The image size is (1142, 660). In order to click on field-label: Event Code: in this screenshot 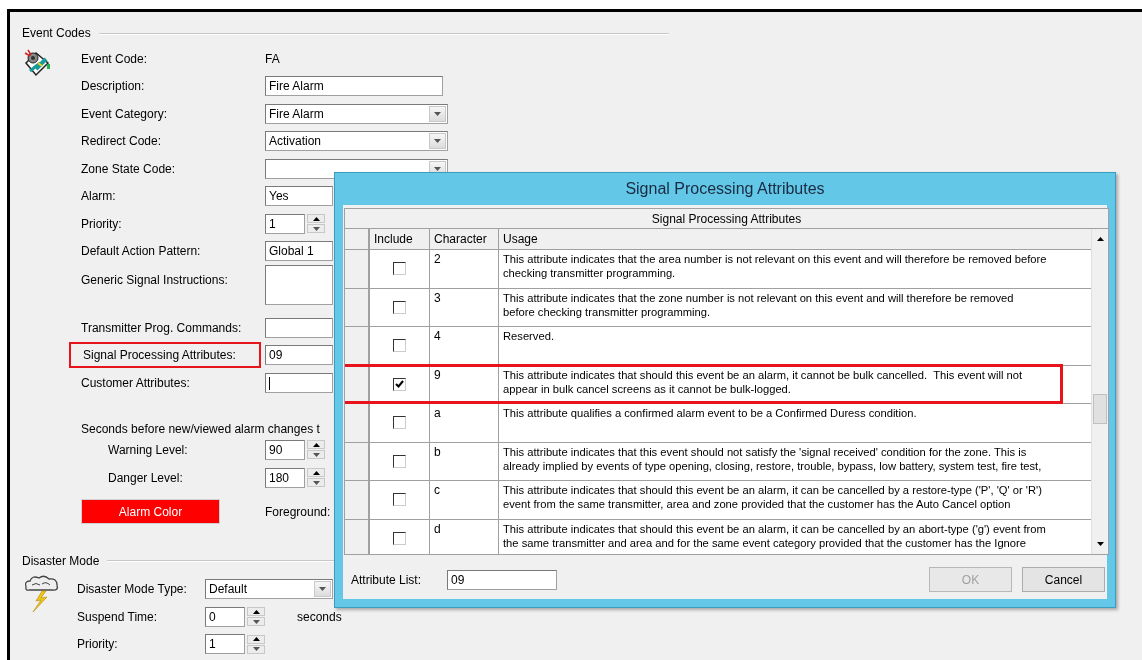, I will do `click(115, 58)`.